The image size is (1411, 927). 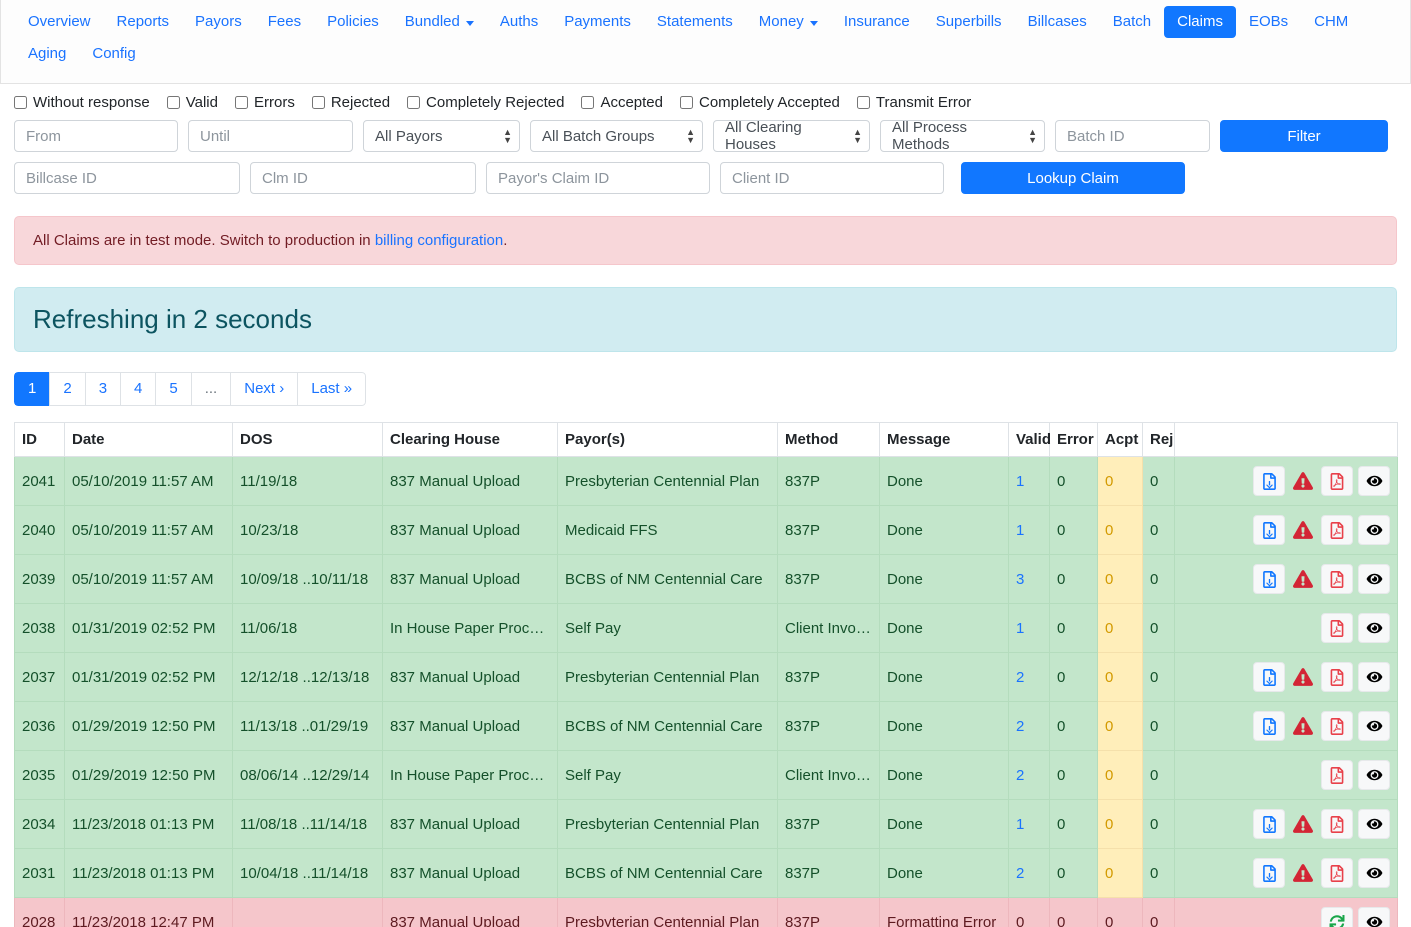 What do you see at coordinates (332, 389) in the screenshot?
I see `pagination-item-last: Last »` at bounding box center [332, 389].